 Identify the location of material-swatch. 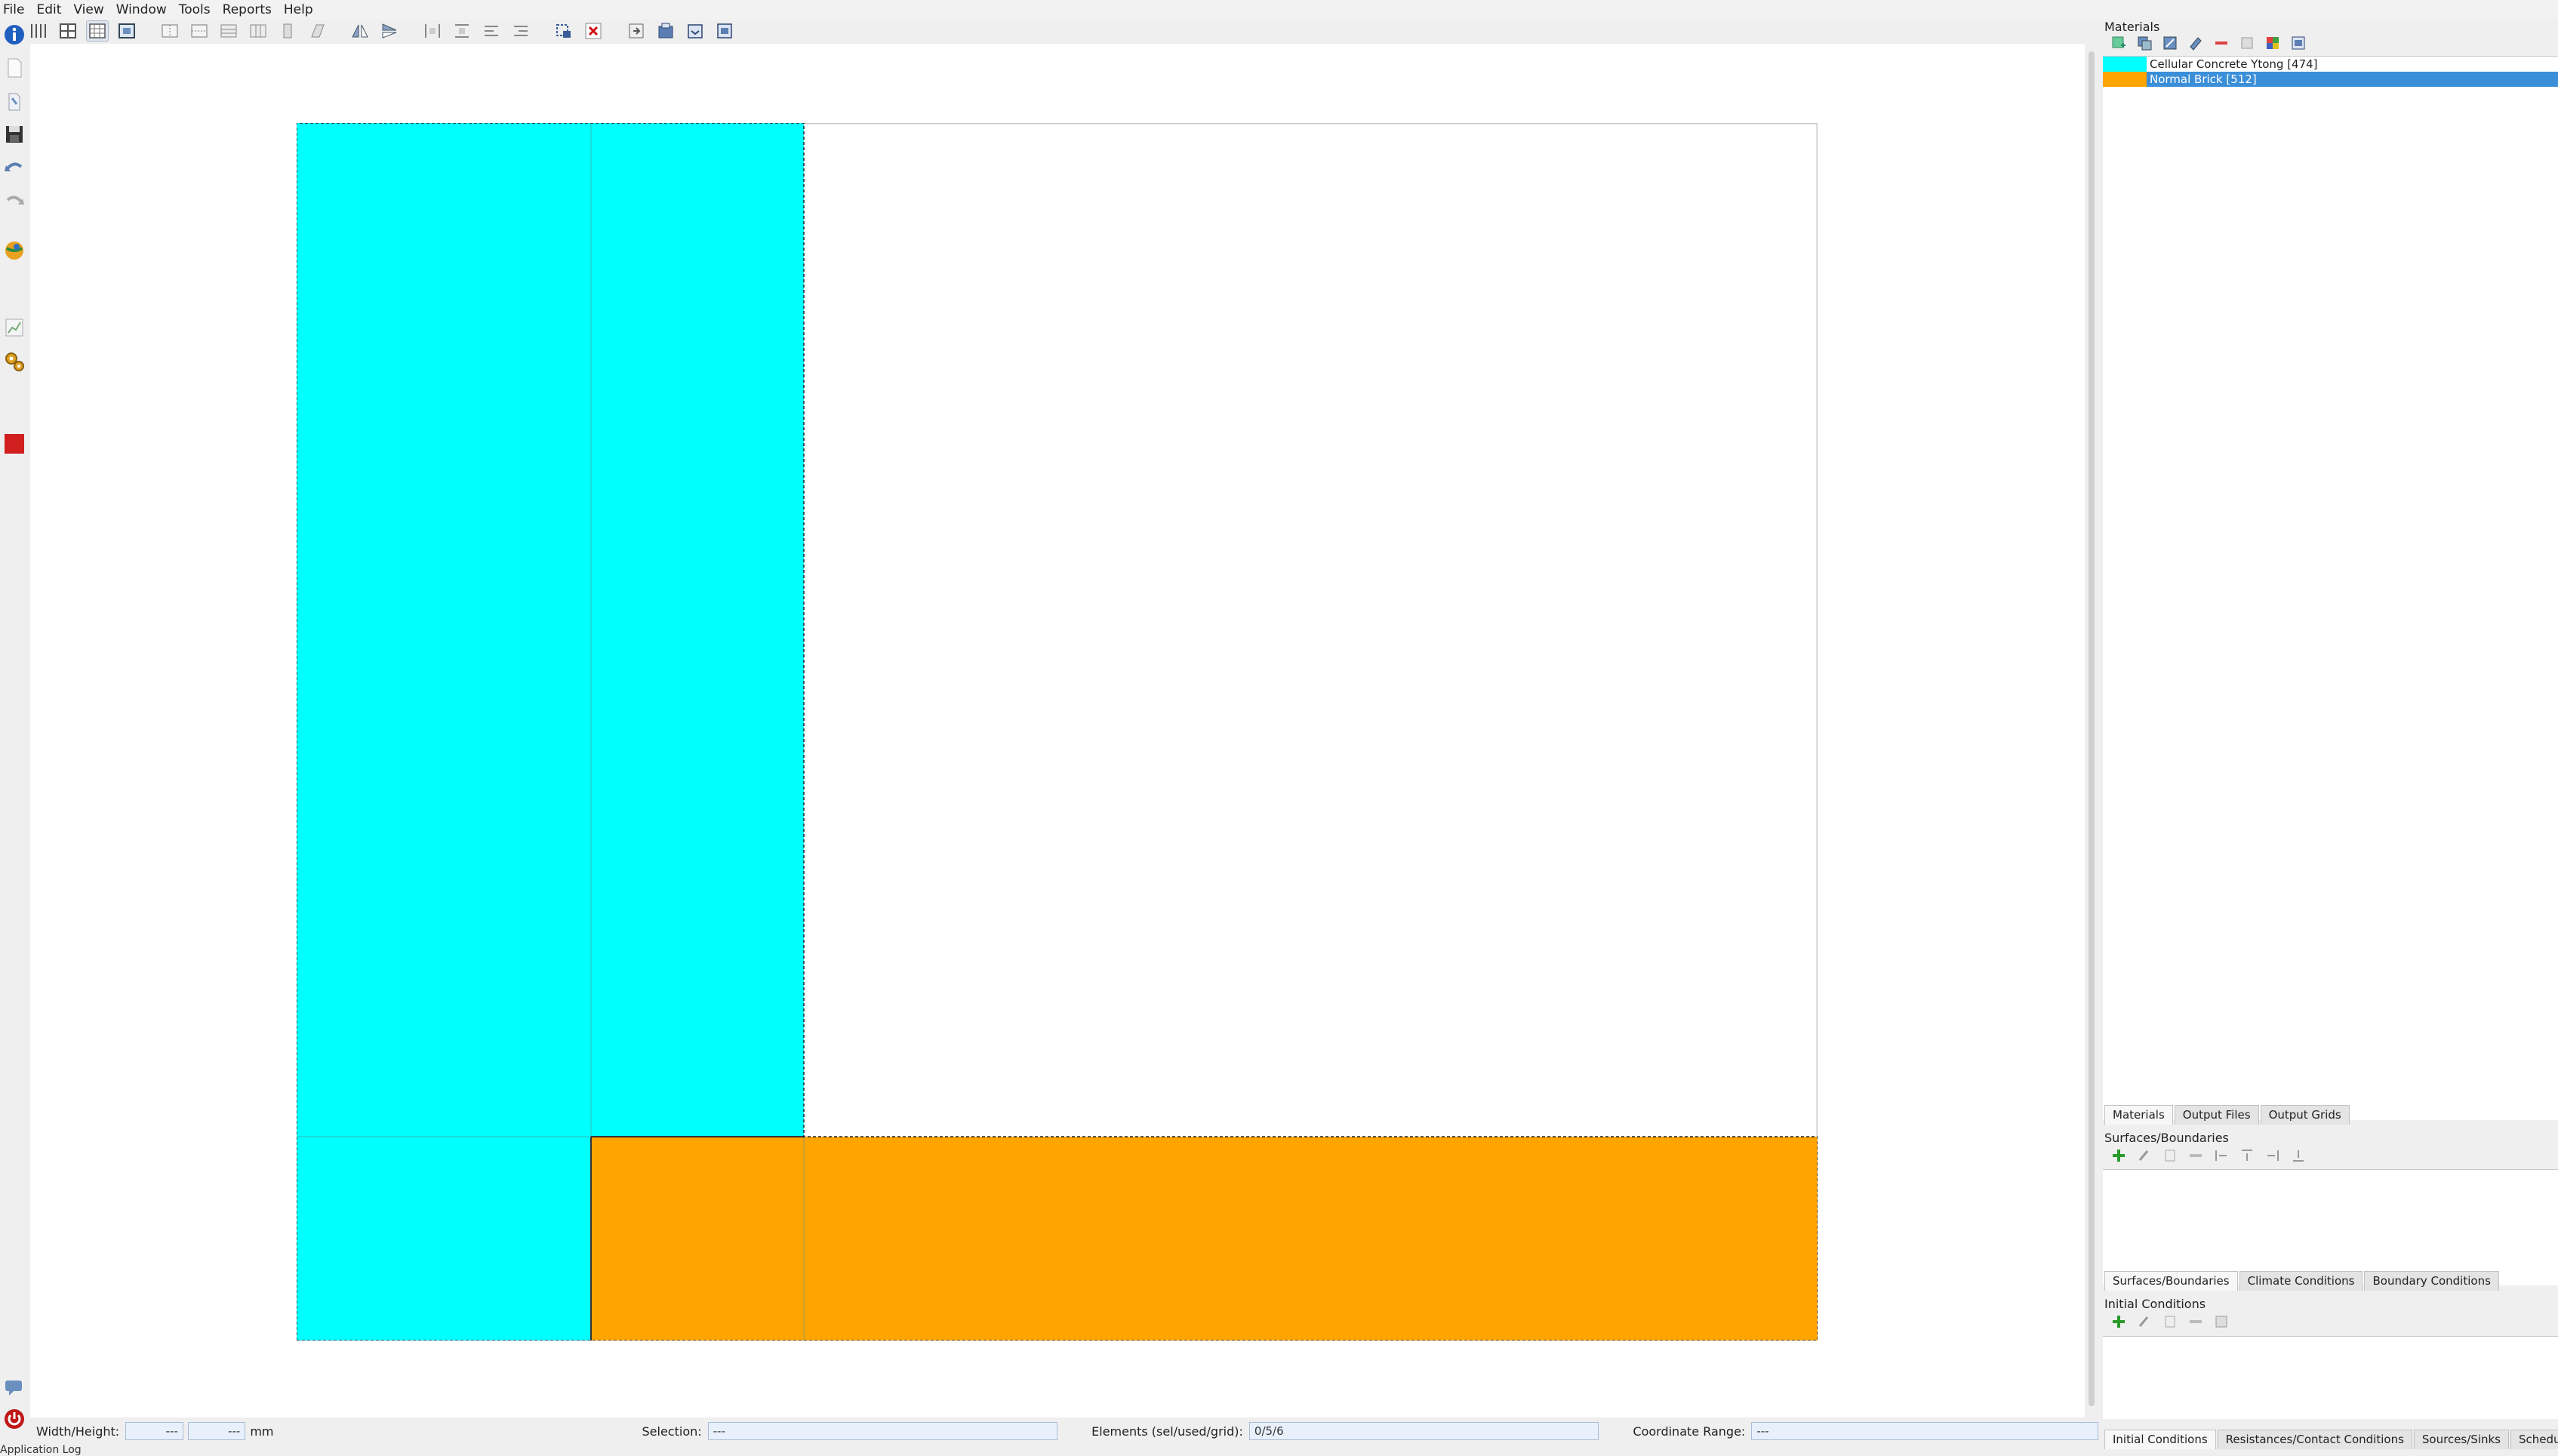
(2125, 79).